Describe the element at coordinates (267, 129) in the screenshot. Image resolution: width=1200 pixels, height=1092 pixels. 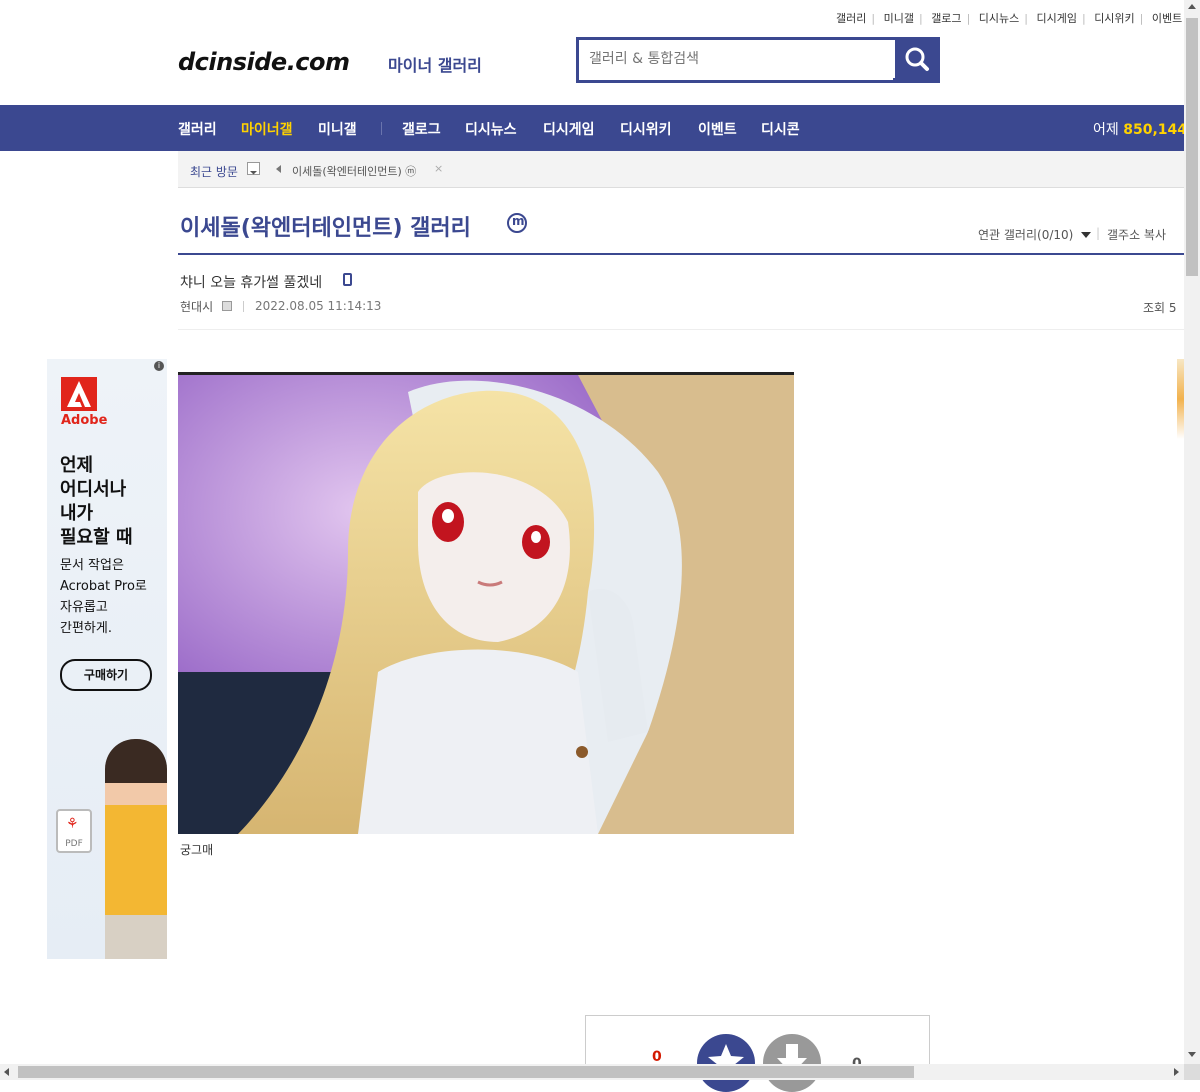
I see `nav-item-minor-gallery: 마이너갤` at that location.